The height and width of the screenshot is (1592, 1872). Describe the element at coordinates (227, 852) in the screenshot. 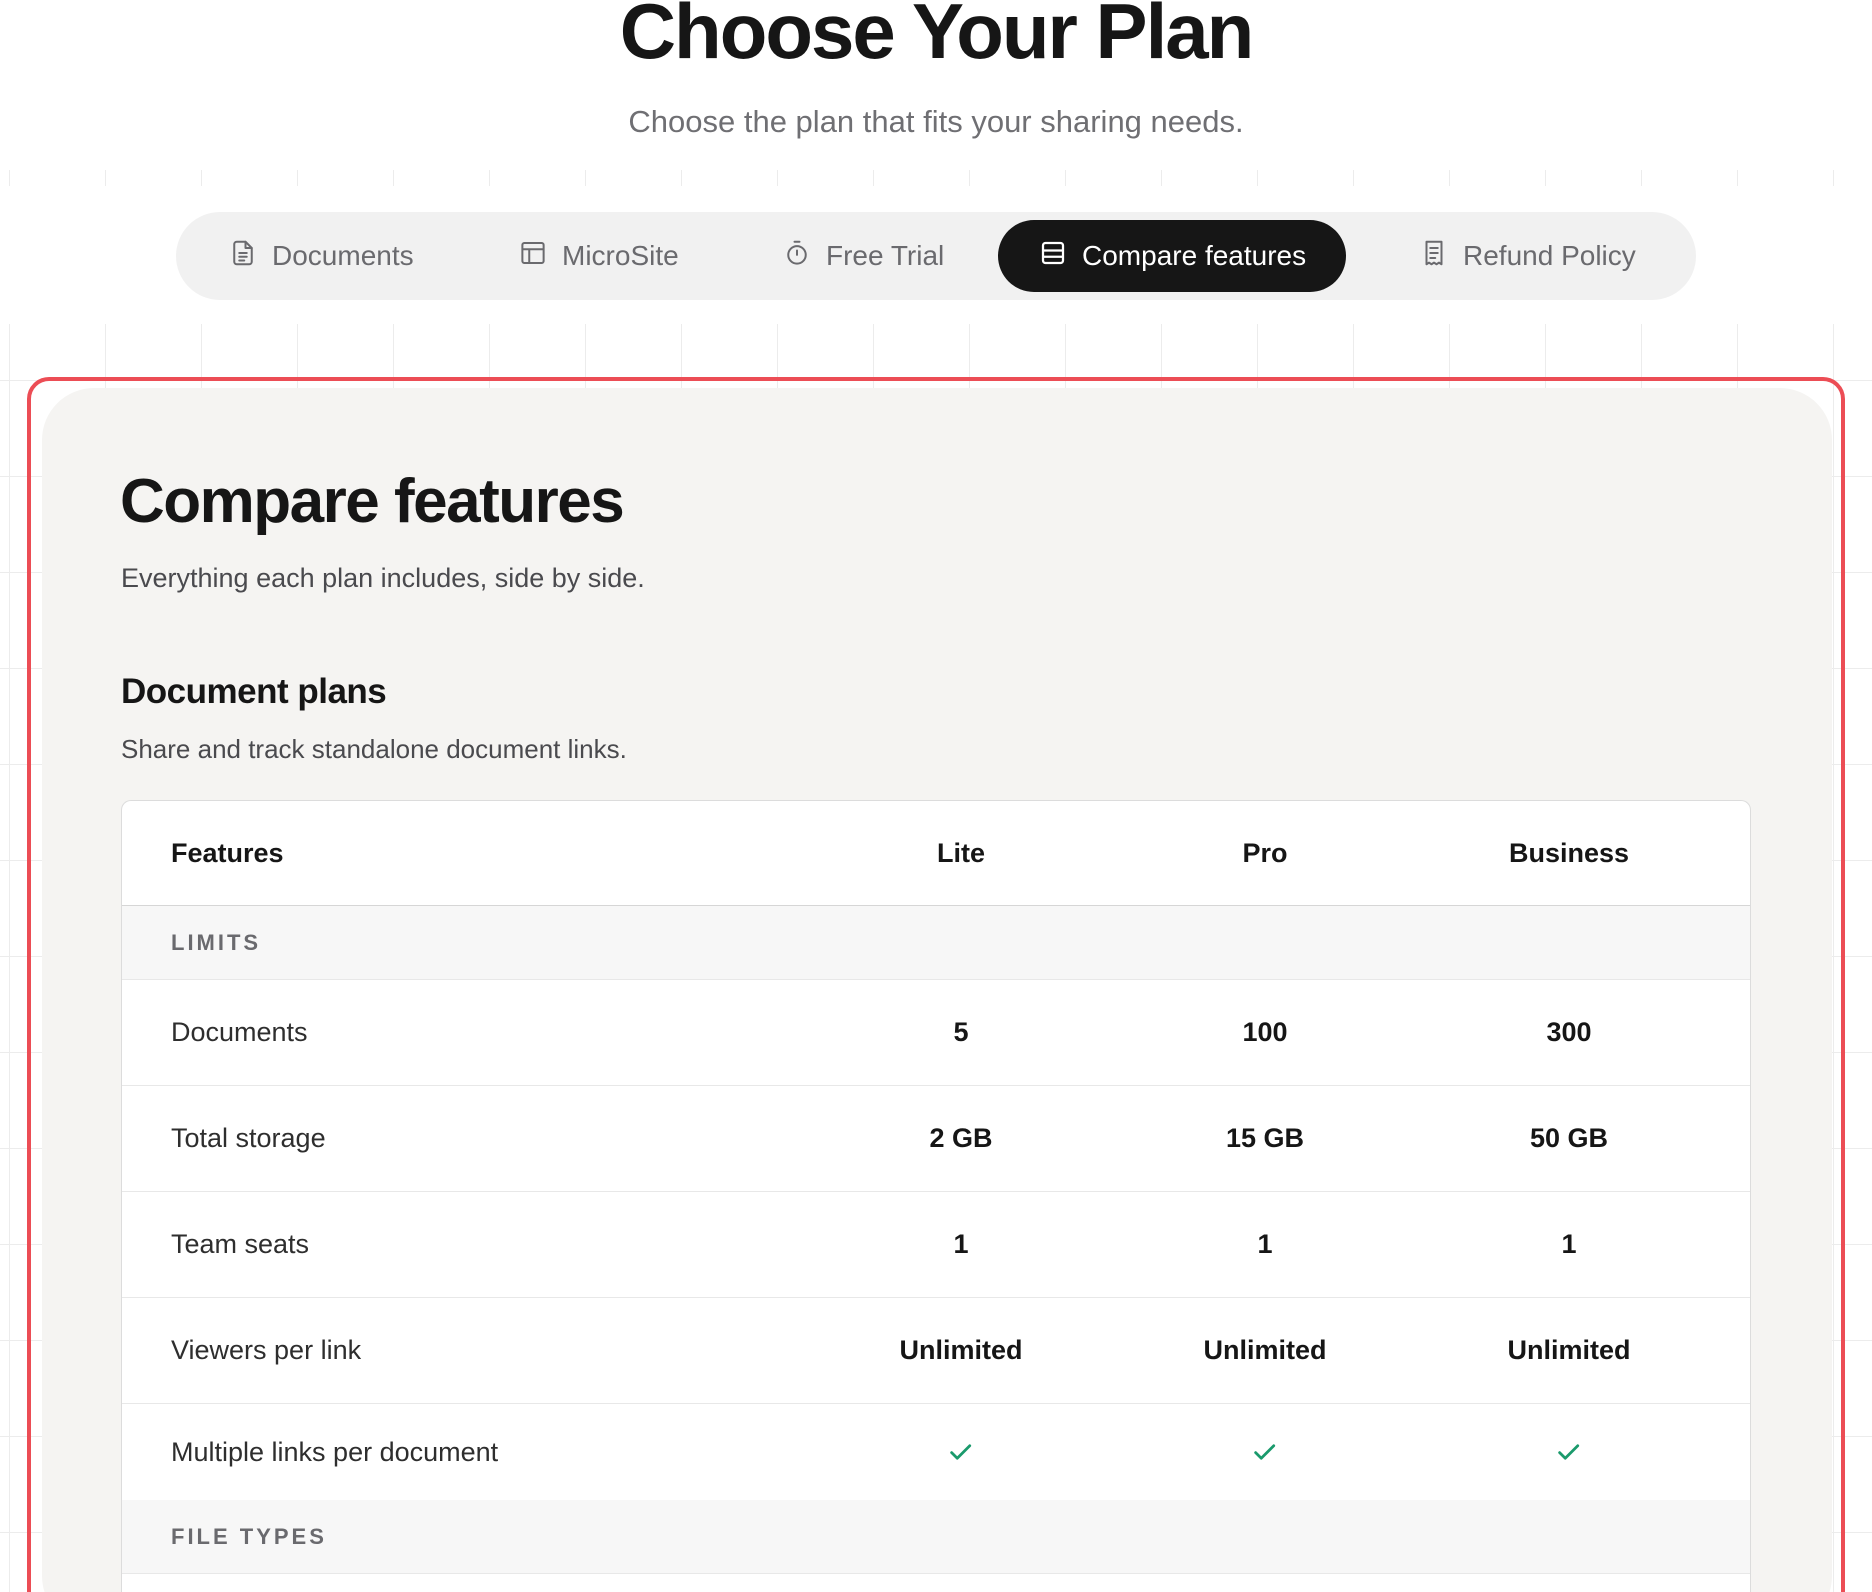

I see `header-features: Features` at that location.